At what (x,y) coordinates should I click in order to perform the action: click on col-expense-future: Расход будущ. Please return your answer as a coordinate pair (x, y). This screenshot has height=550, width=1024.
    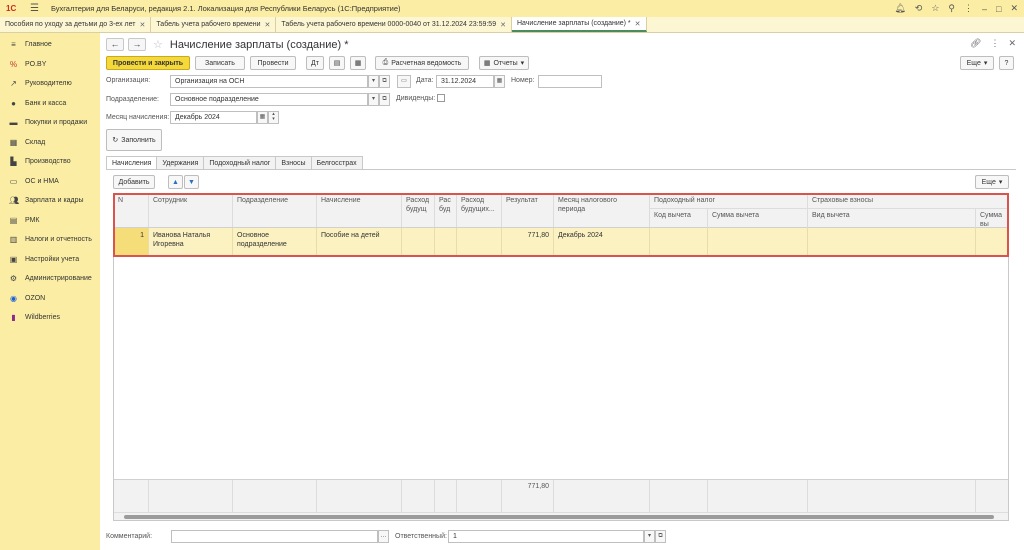
    Looking at the image, I should click on (418, 210).